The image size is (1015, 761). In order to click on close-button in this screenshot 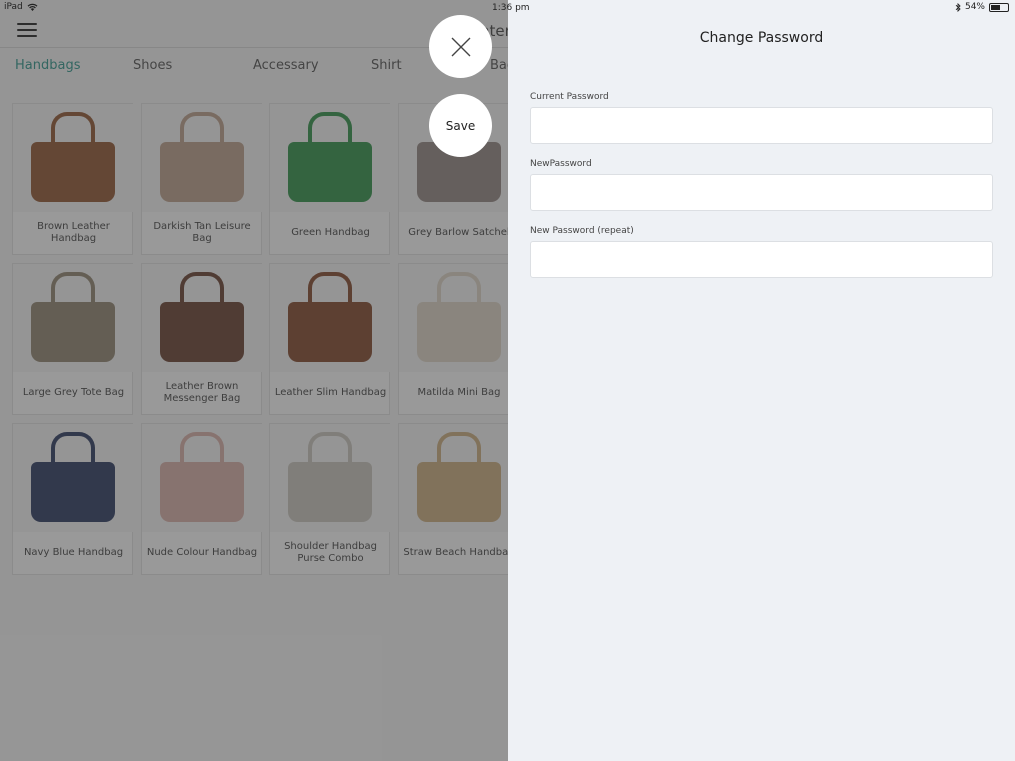, I will do `click(460, 46)`.